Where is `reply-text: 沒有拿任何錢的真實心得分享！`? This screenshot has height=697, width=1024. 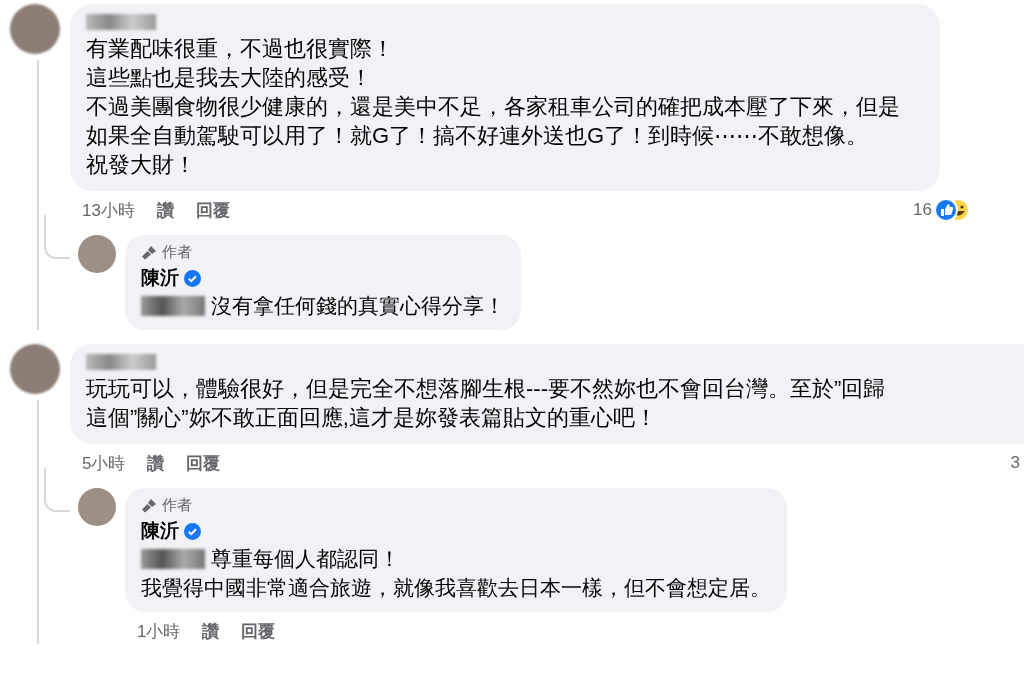
reply-text: 沒有拿任何錢的真實心得分享！ is located at coordinates (358, 306).